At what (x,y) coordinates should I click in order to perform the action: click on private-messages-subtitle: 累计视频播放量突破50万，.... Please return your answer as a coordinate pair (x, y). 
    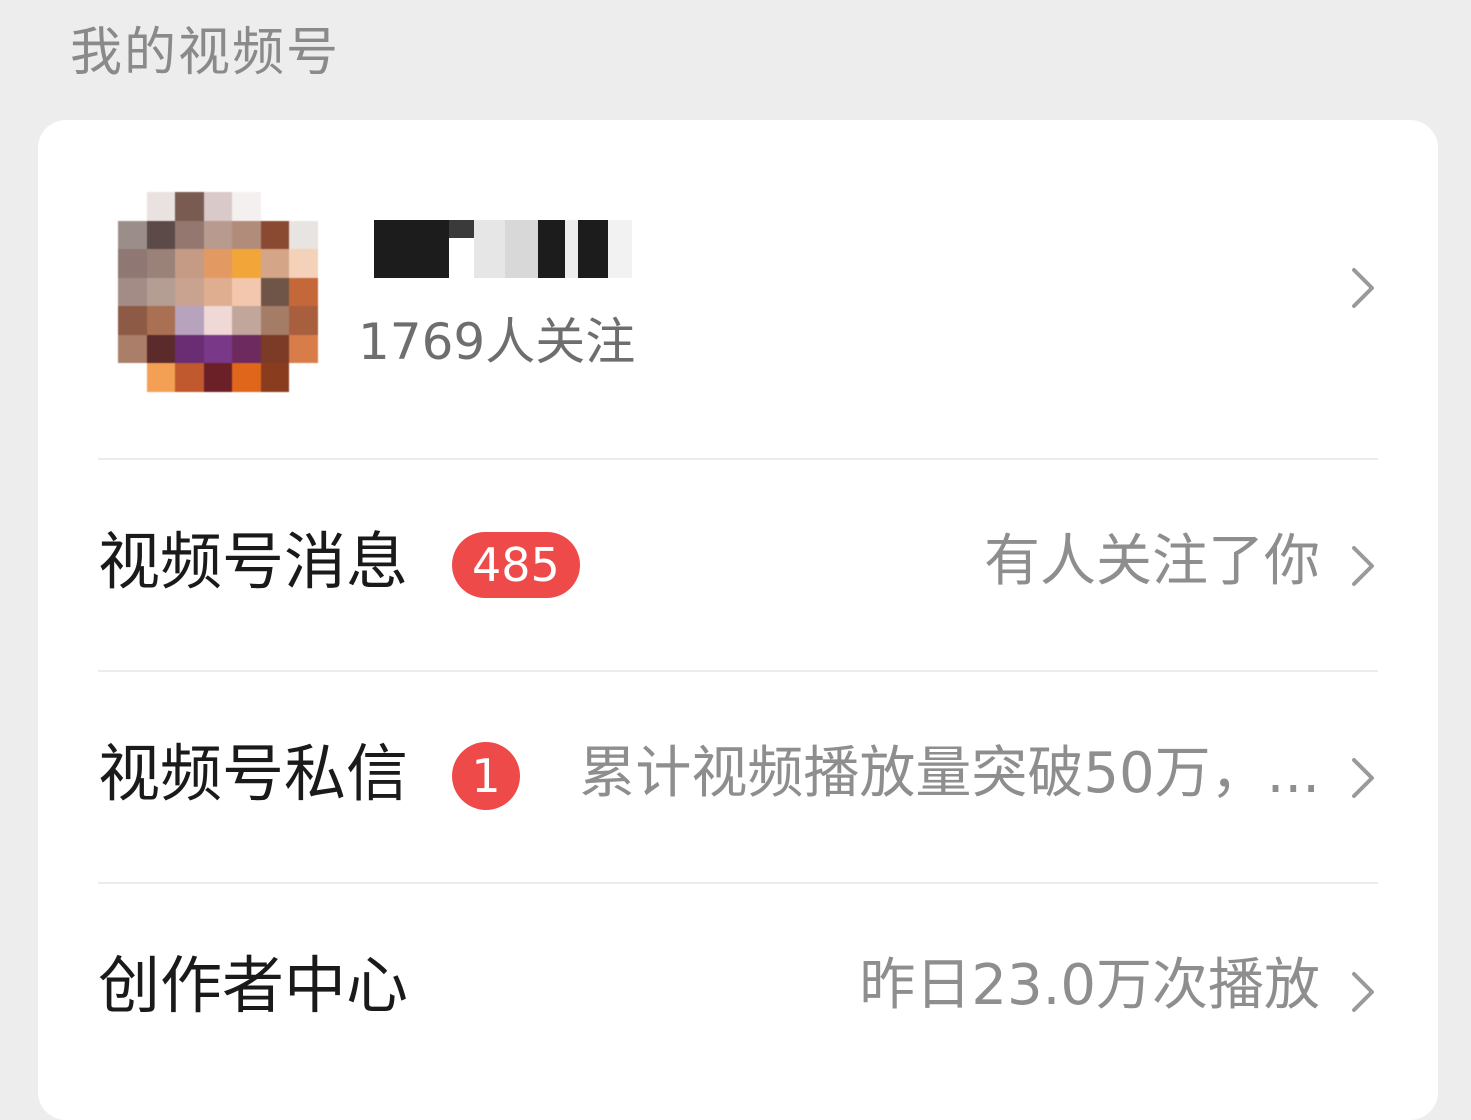
    Looking at the image, I should click on (949, 773).